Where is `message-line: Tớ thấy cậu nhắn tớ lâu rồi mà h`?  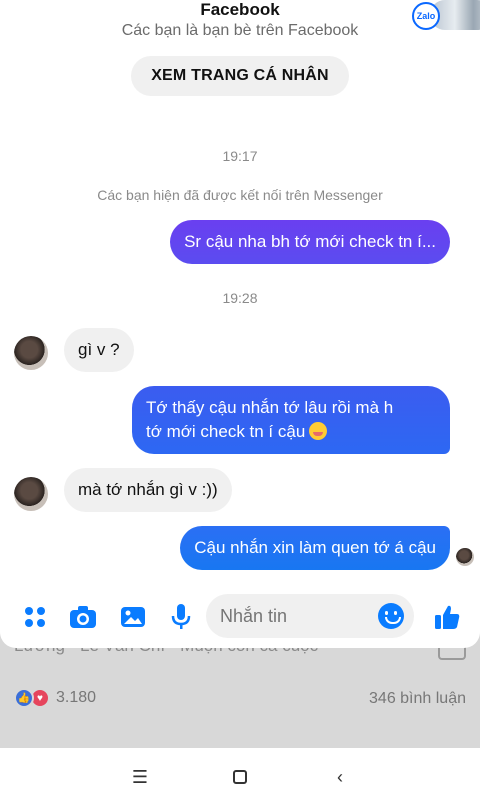
message-line: Tớ thấy cậu nhắn tớ lâu rồi mà h is located at coordinates (270, 407).